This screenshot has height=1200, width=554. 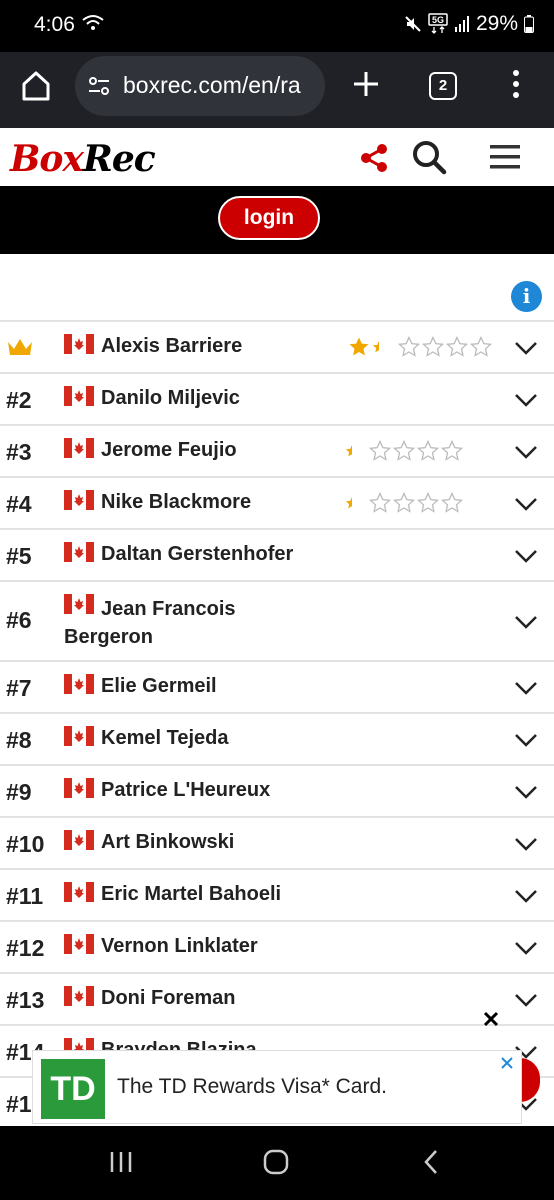 What do you see at coordinates (277, 346) in the screenshot?
I see `ranking-row: Alexis Barriere` at bounding box center [277, 346].